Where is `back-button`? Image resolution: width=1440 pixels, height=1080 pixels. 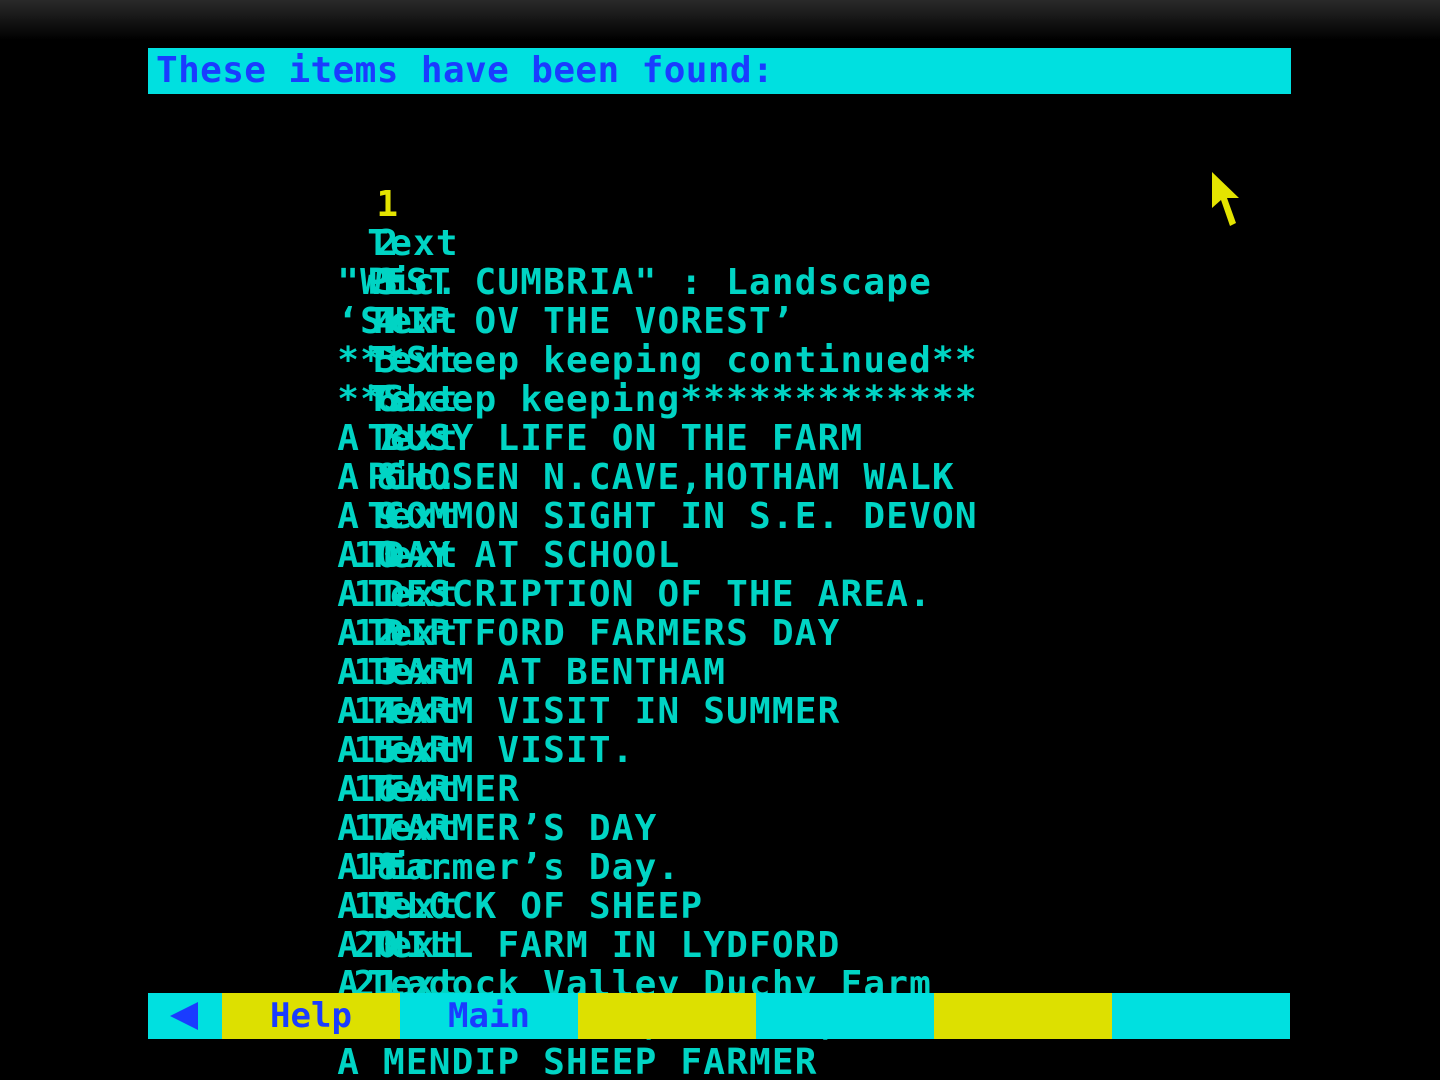 back-button is located at coordinates (185, 1016).